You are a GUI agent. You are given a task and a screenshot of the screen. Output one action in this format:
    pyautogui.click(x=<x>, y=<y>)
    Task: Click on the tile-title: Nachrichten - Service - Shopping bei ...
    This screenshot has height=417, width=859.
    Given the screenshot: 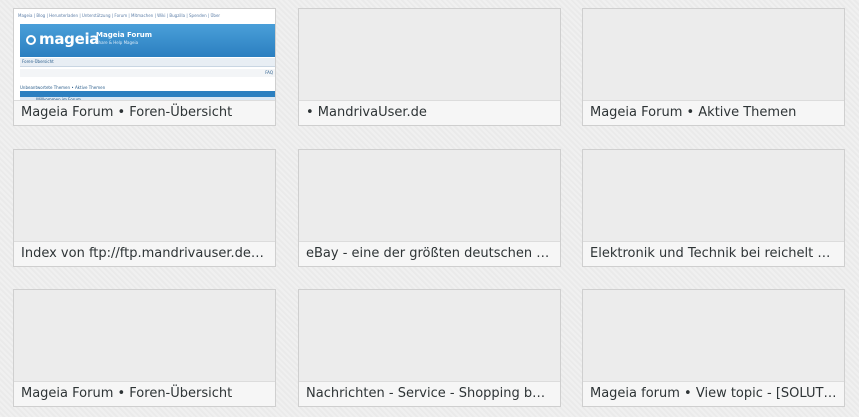 What is the action you would take?
    pyautogui.click(x=429, y=393)
    